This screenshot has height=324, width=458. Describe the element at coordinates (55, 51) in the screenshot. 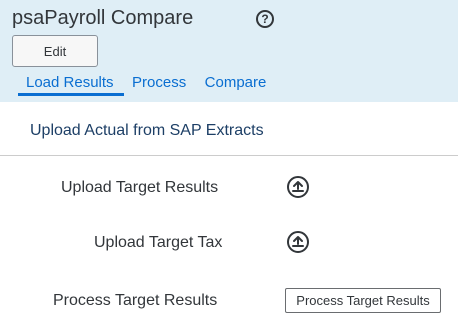

I see `edit-button: Edit` at that location.